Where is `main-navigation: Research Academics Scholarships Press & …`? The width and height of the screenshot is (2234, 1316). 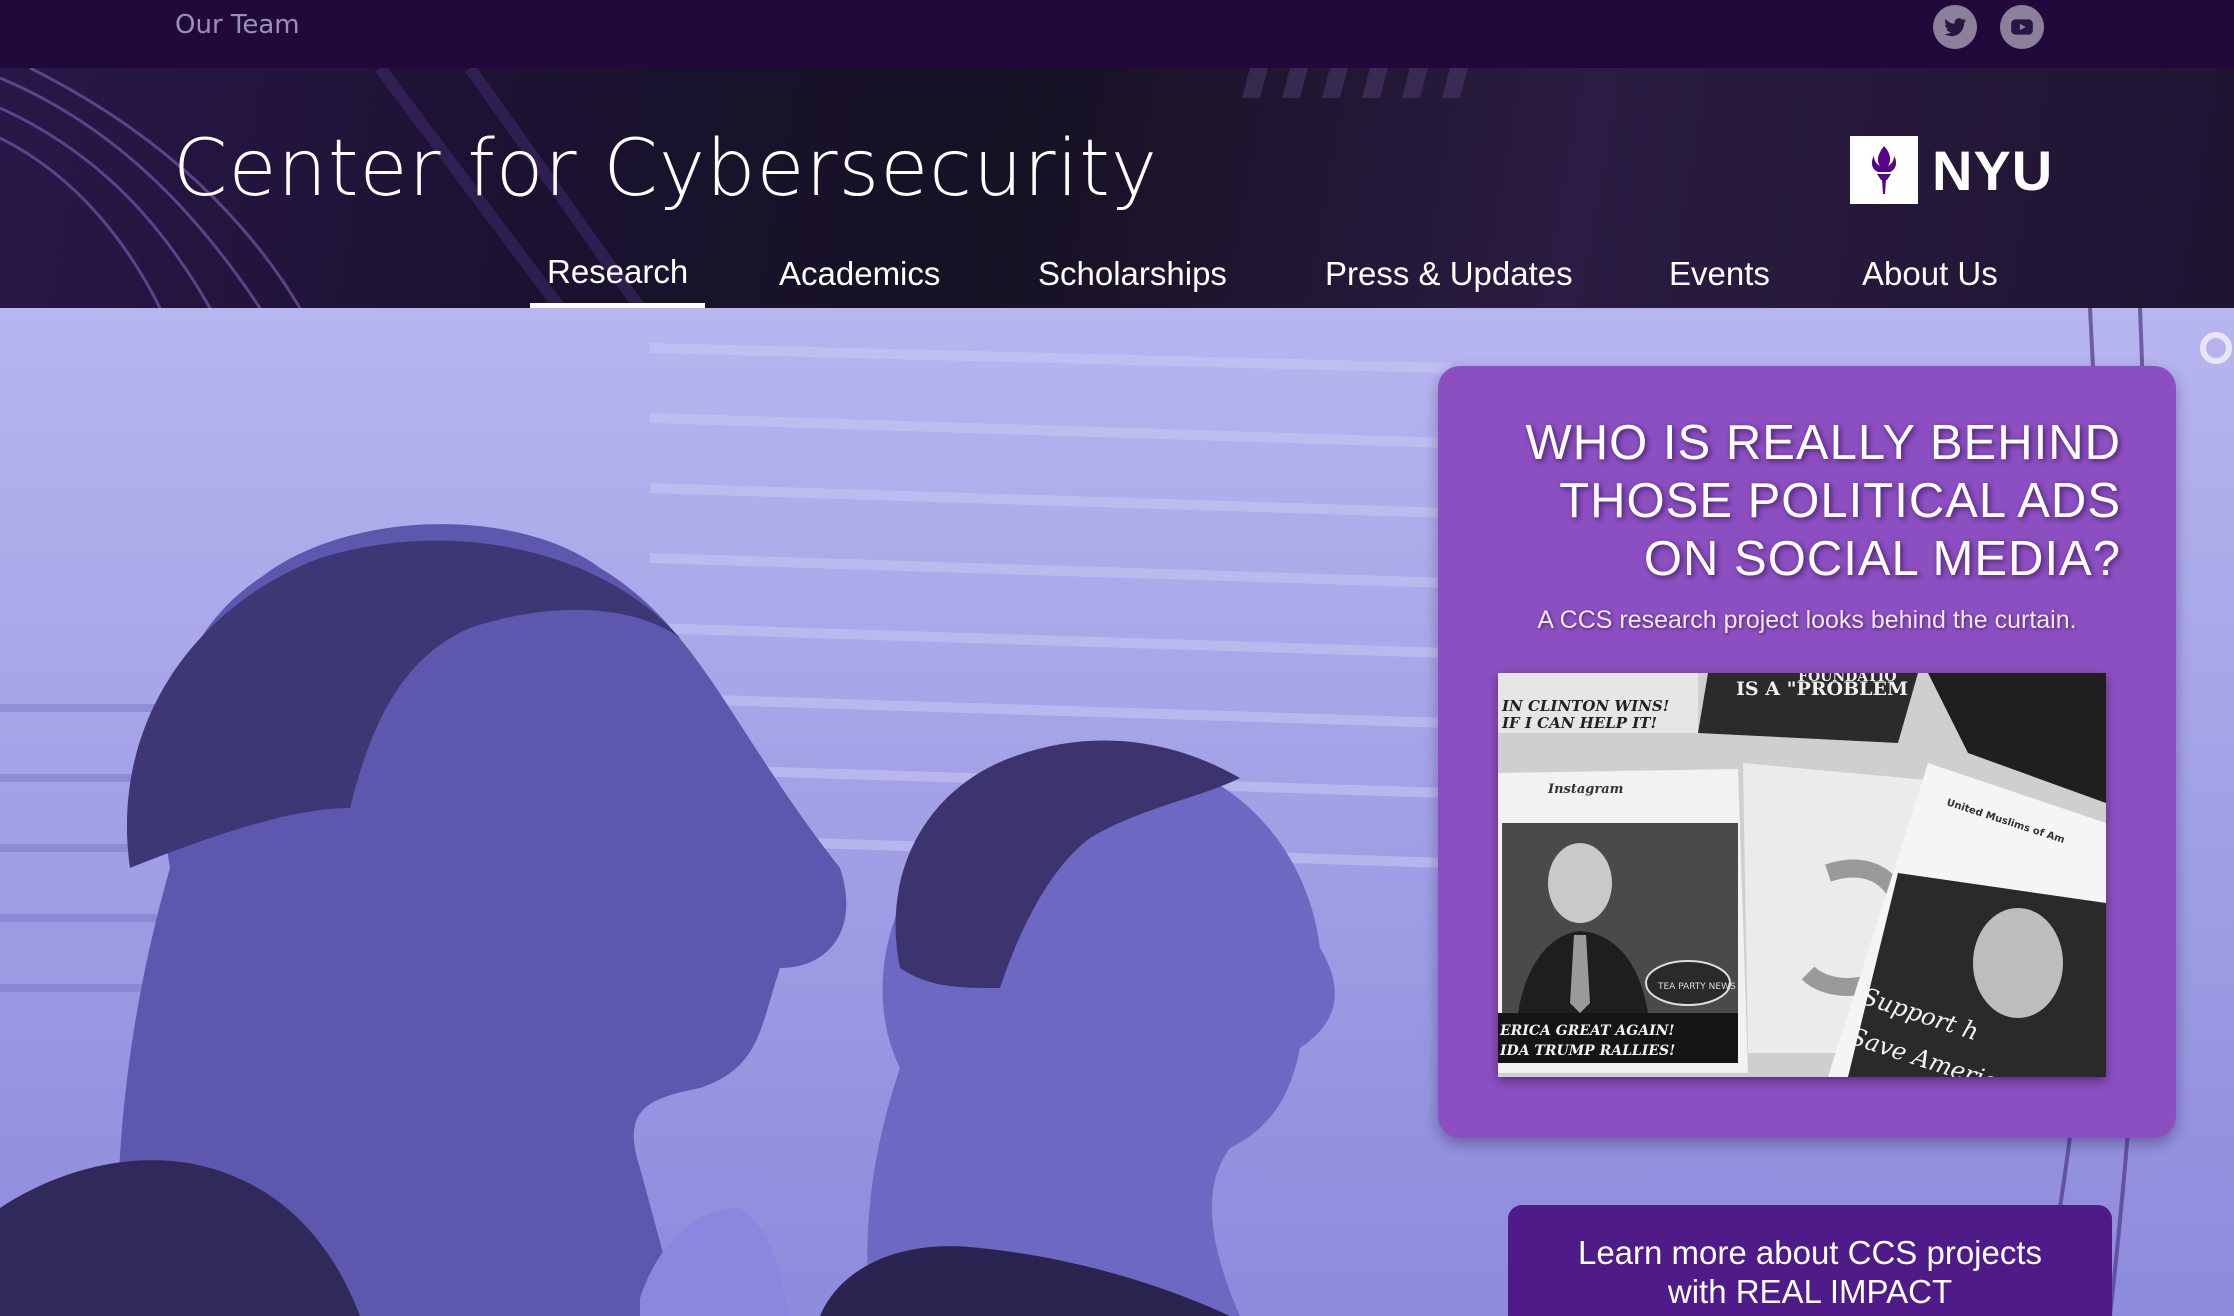 main-navigation: Research Academics Scholarships Press & … is located at coordinates (1117, 274).